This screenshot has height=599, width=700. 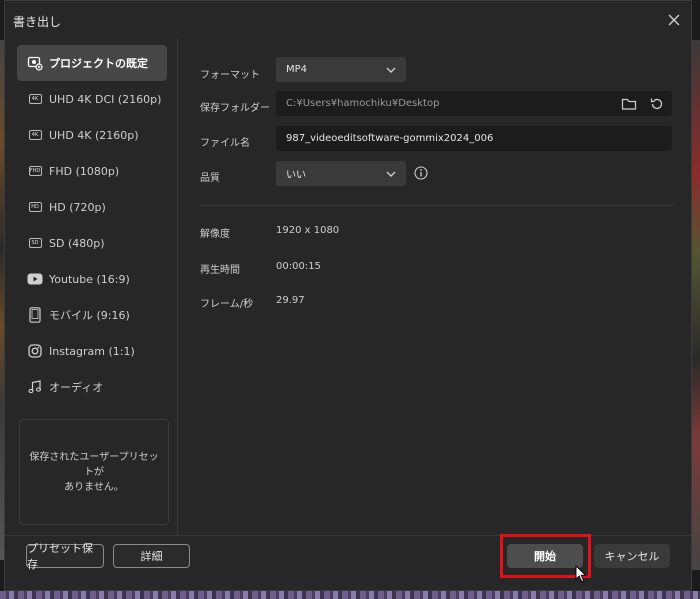 What do you see at coordinates (215, 234) in the screenshot?
I see `resolution-label: 解像度` at bounding box center [215, 234].